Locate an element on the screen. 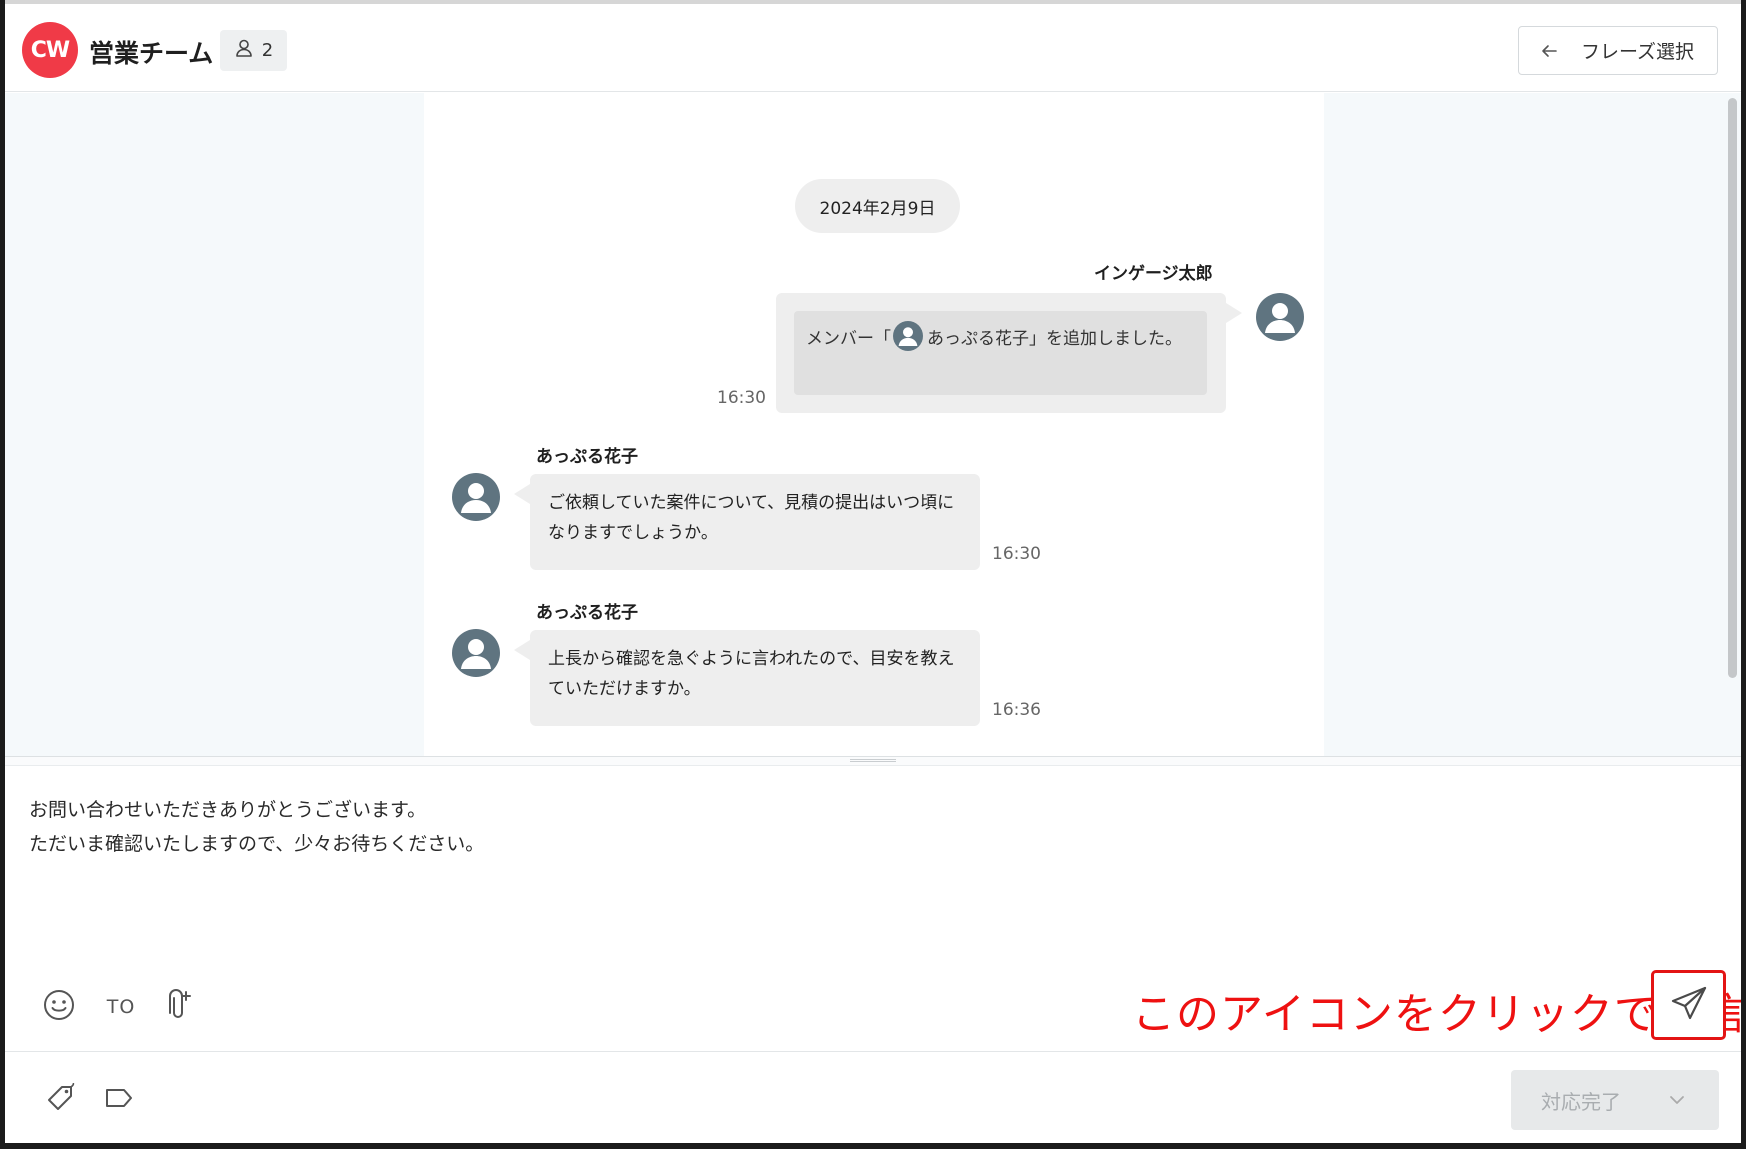 This screenshot has height=1149, width=1746. smile-icon is located at coordinates (59, 1007).